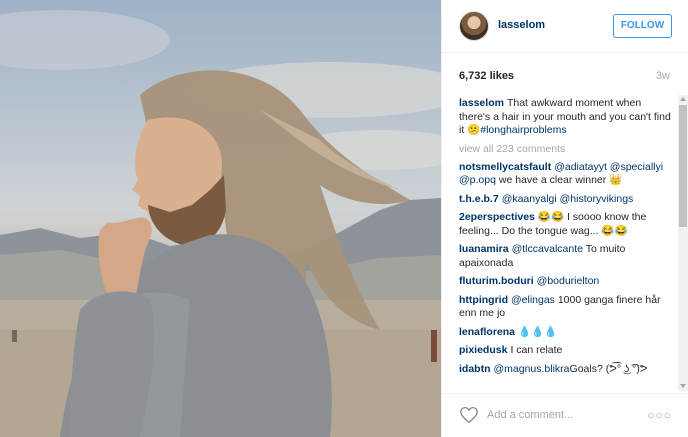 Image resolution: width=688 pixels, height=437 pixels. I want to click on scroll-down-arrow-icon, so click(683, 386).